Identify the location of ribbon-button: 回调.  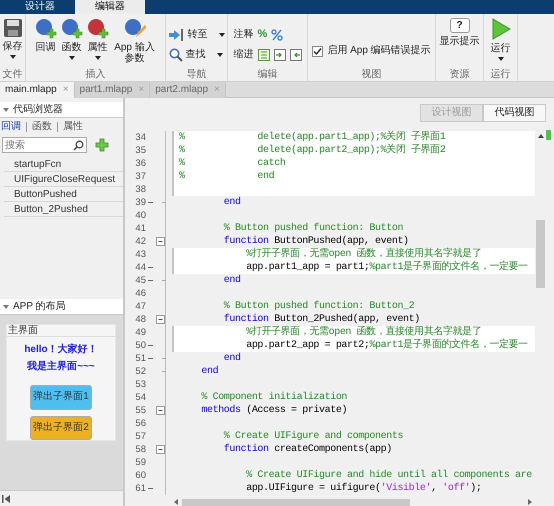
(45, 43).